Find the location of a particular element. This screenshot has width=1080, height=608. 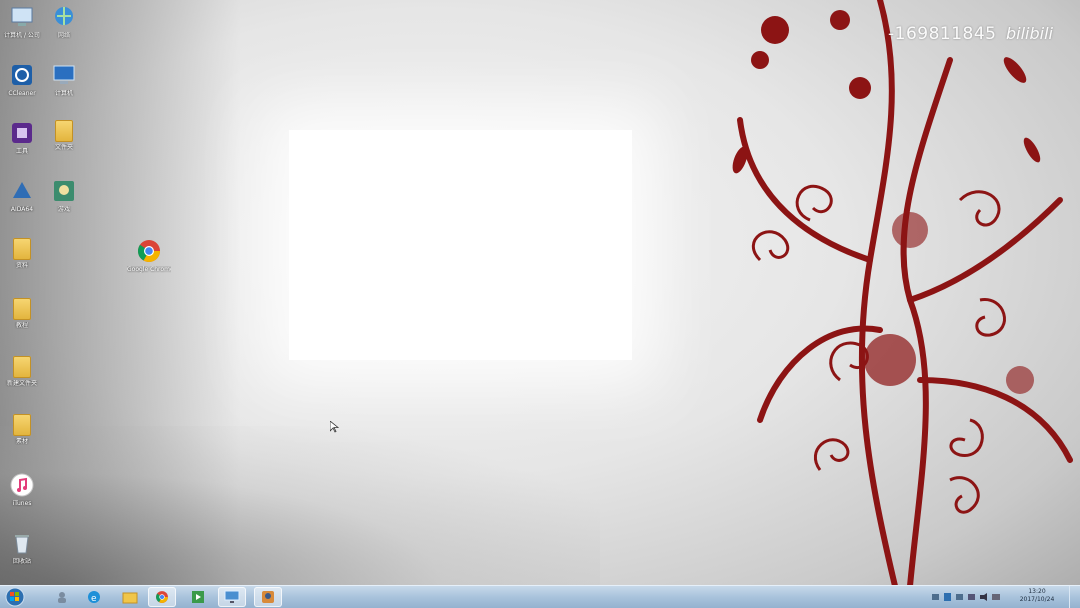

aida-icon is located at coordinates (22, 190).